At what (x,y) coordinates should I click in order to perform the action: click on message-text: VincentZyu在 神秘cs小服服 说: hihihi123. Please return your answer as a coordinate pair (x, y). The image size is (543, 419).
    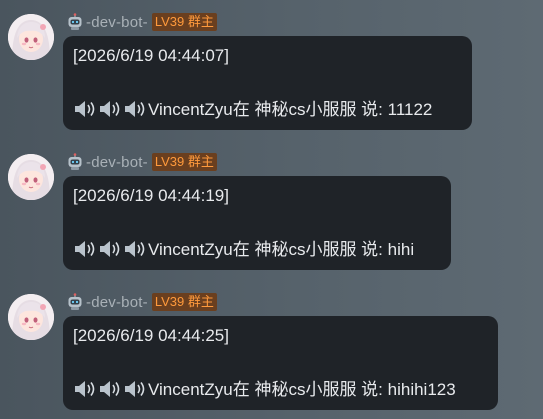
    Looking at the image, I should click on (302, 389).